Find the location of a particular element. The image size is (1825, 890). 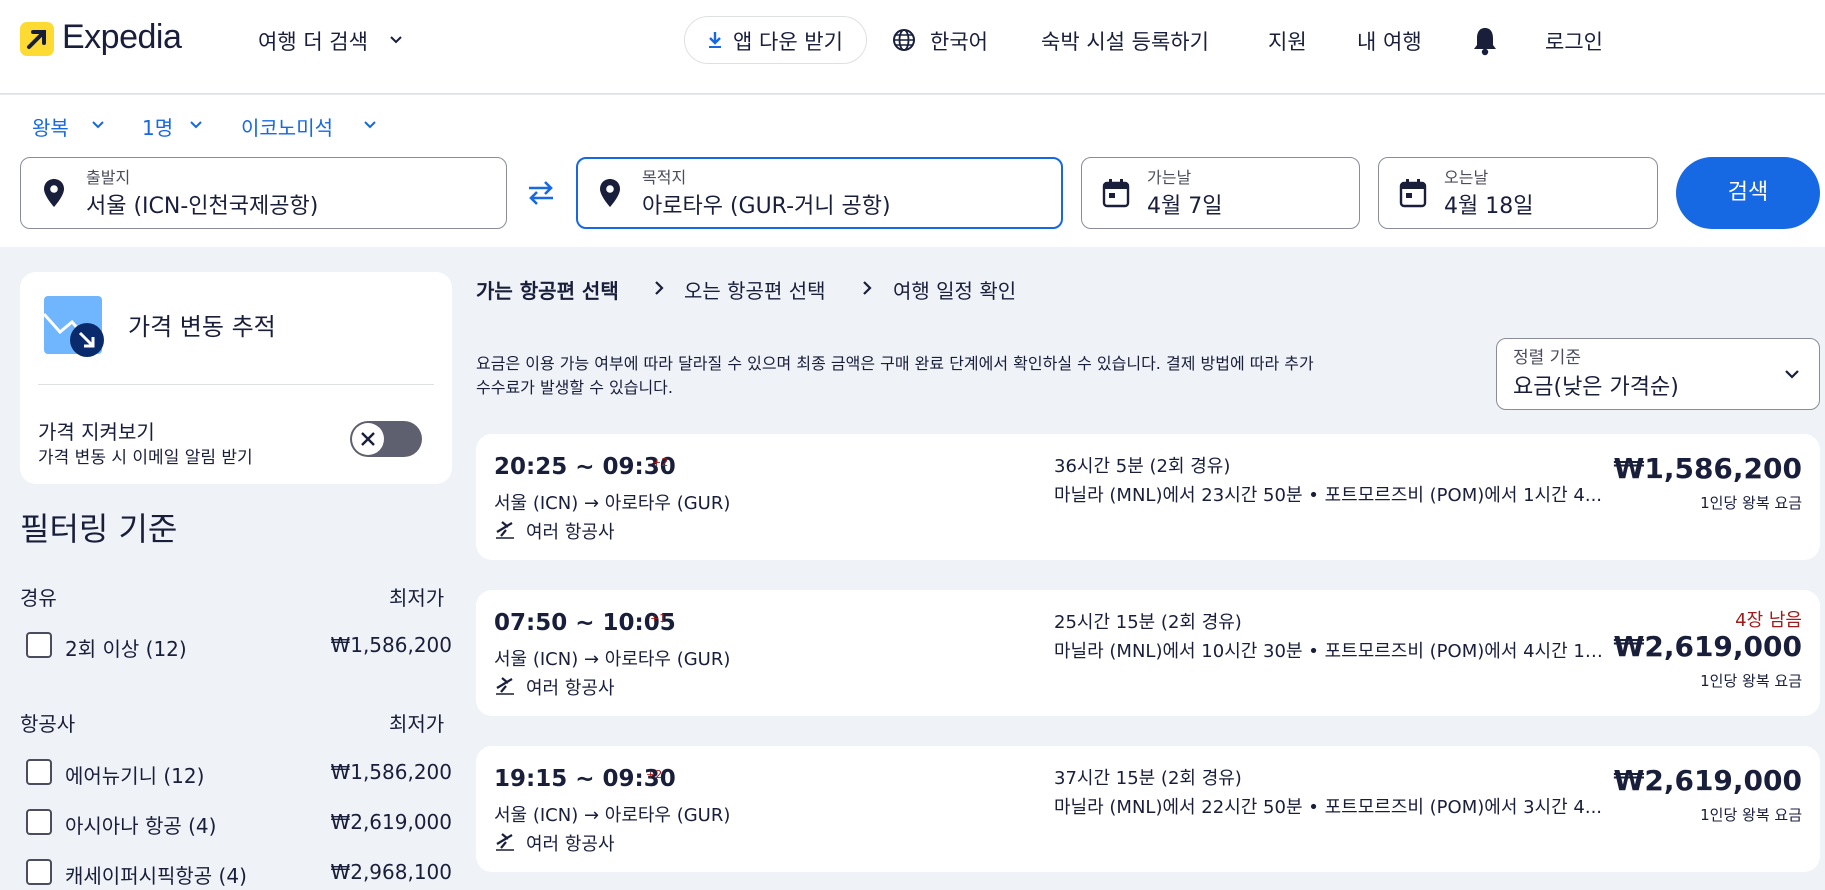

my-trips-link: 내 여행 is located at coordinates (1389, 41).